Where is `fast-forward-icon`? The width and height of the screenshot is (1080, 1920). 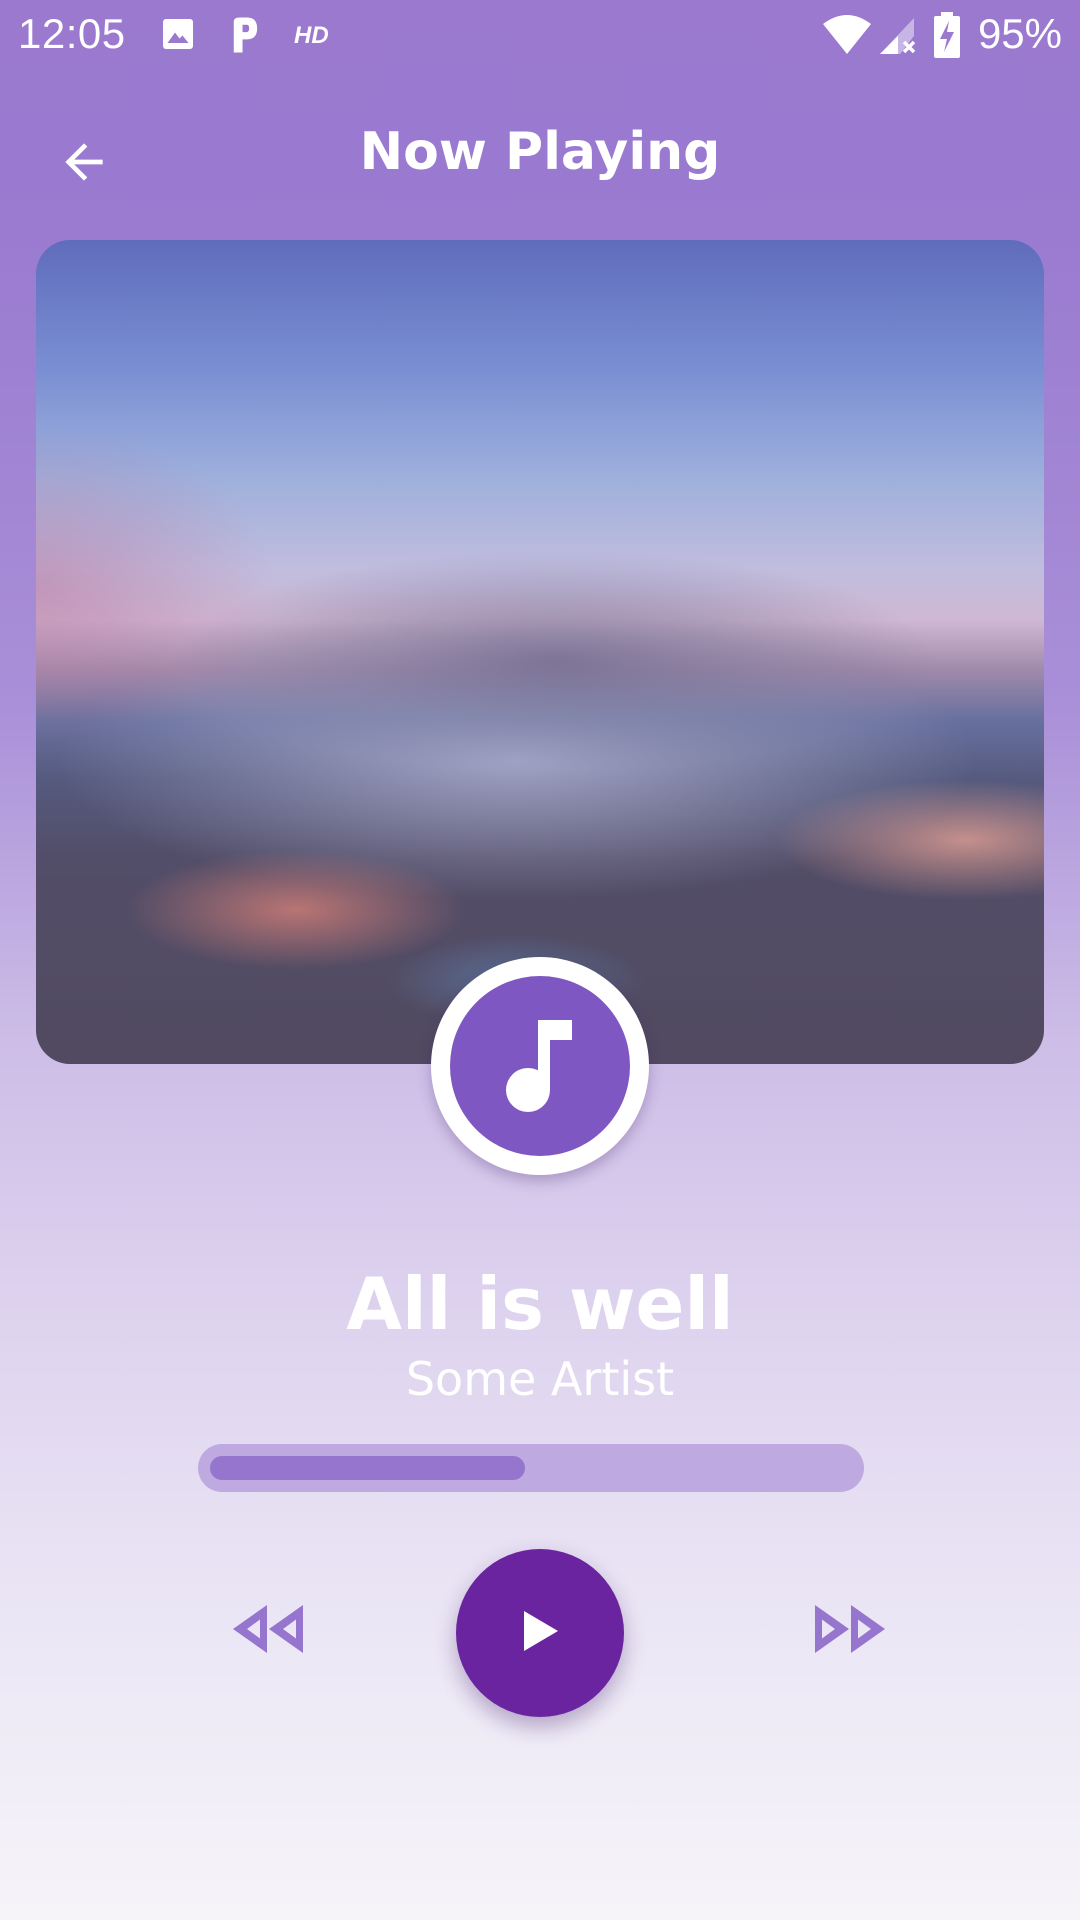
fast-forward-icon is located at coordinates (850, 1631).